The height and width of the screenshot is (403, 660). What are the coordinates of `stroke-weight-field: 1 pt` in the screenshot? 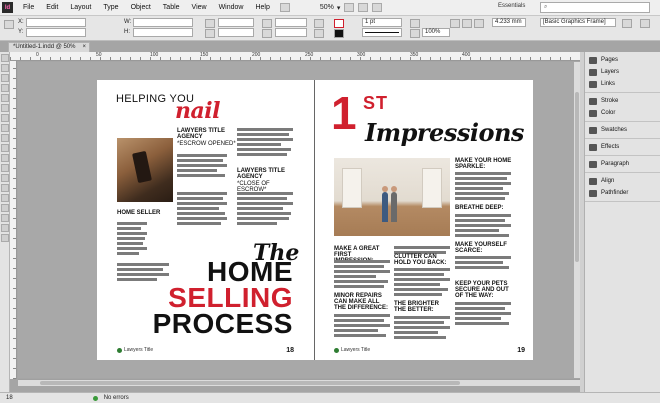 It's located at (382, 22).